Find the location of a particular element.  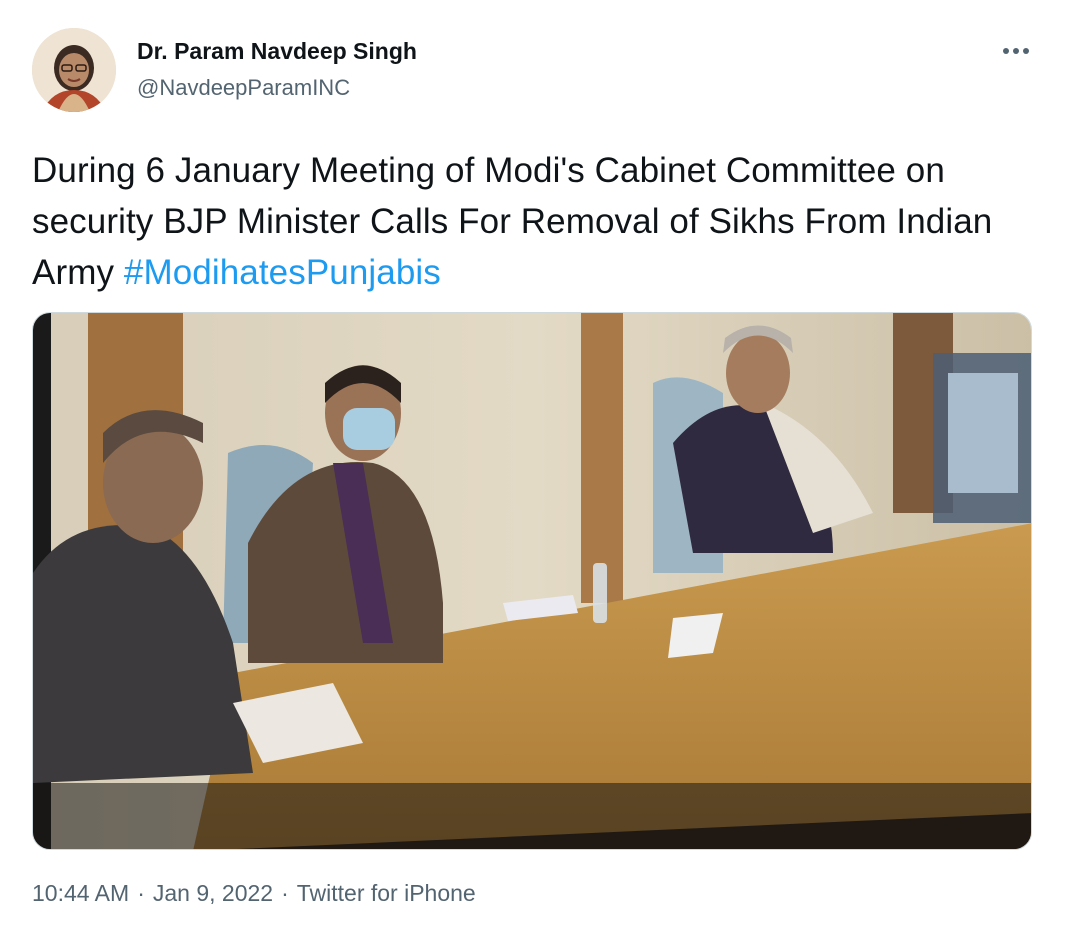

more-horizontal-icon is located at coordinates (1016, 51).